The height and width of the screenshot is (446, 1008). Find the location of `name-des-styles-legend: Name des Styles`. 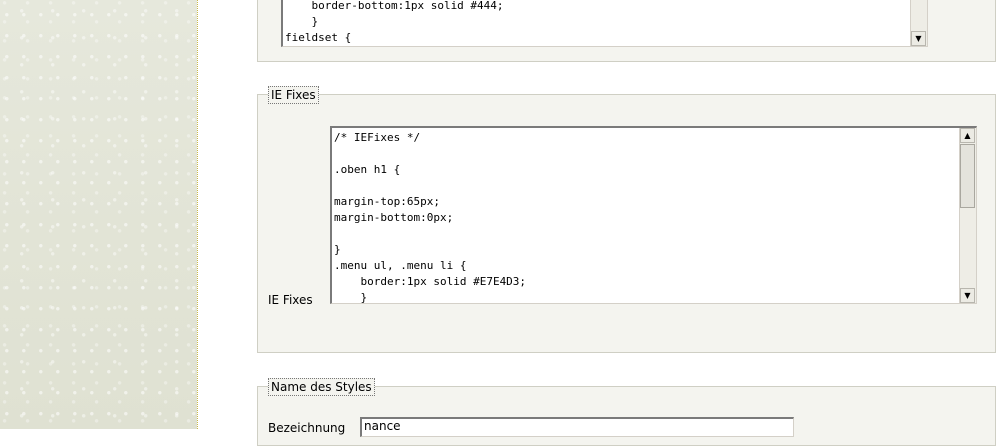

name-des-styles-legend: Name des Styles is located at coordinates (321, 387).